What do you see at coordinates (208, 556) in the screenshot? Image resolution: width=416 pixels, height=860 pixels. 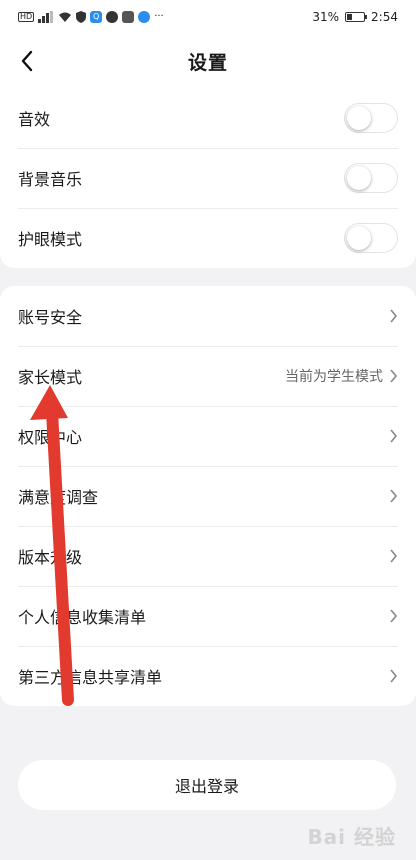 I see `menu-item-version-upgrade: 版本升级` at bounding box center [208, 556].